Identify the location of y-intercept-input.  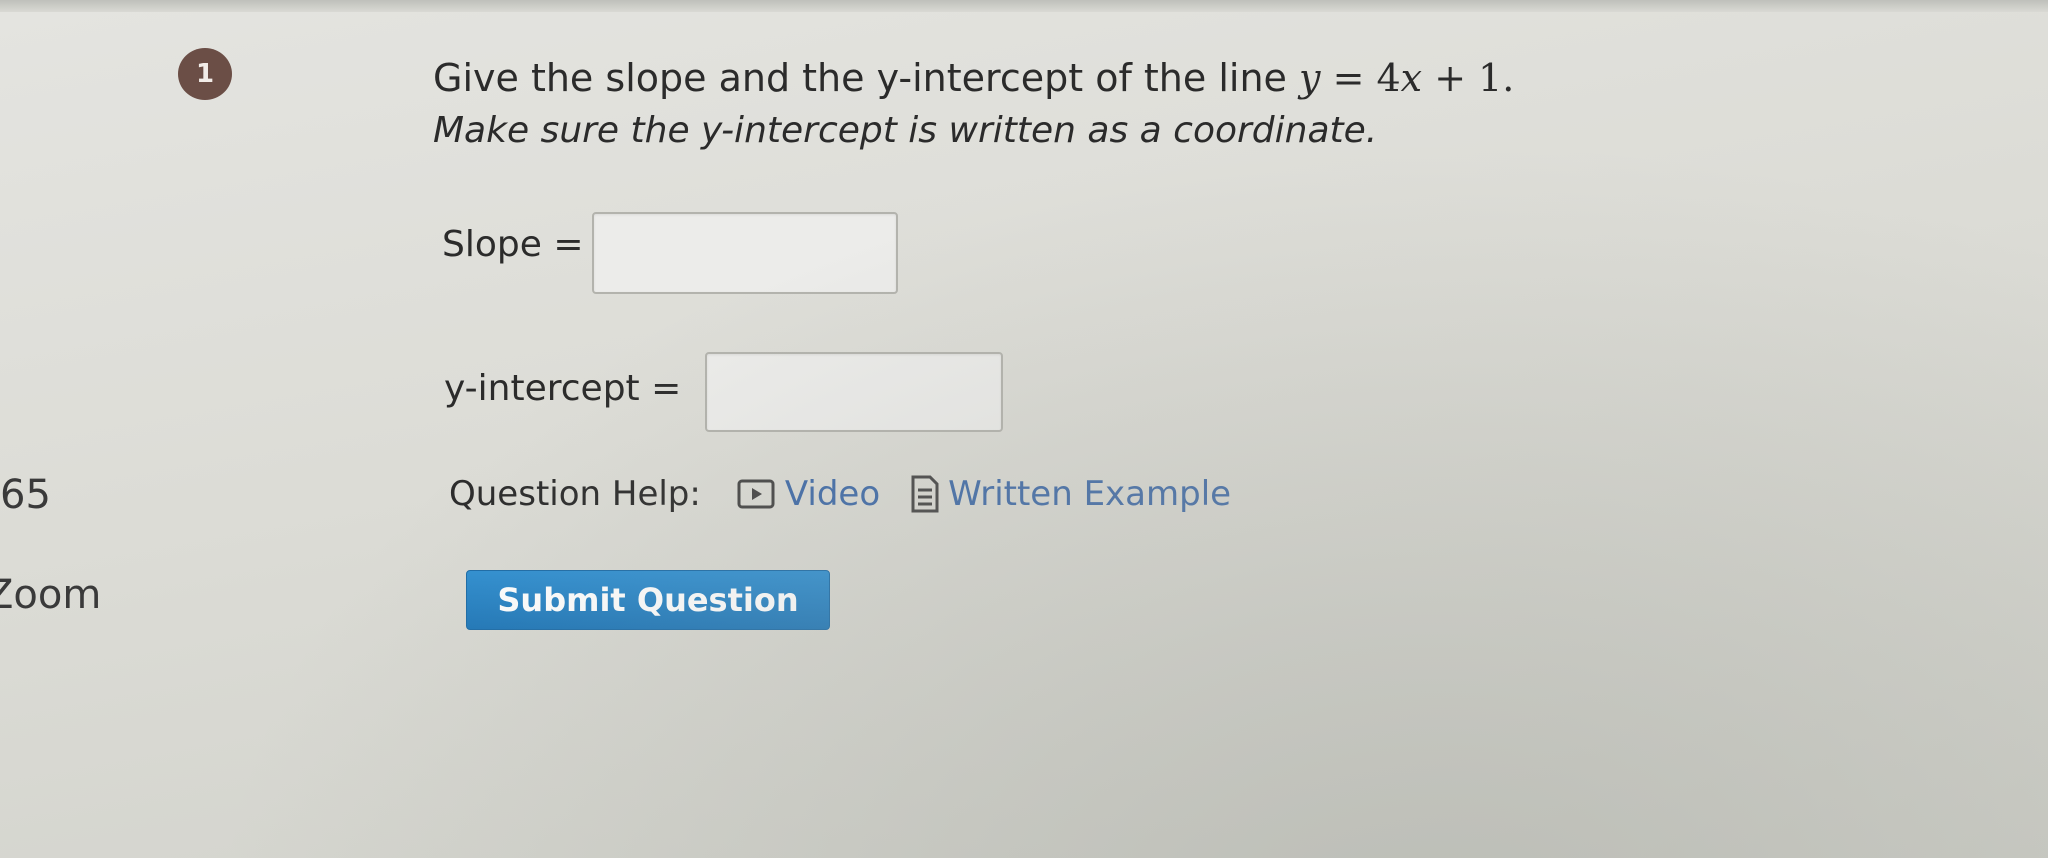
(854, 392).